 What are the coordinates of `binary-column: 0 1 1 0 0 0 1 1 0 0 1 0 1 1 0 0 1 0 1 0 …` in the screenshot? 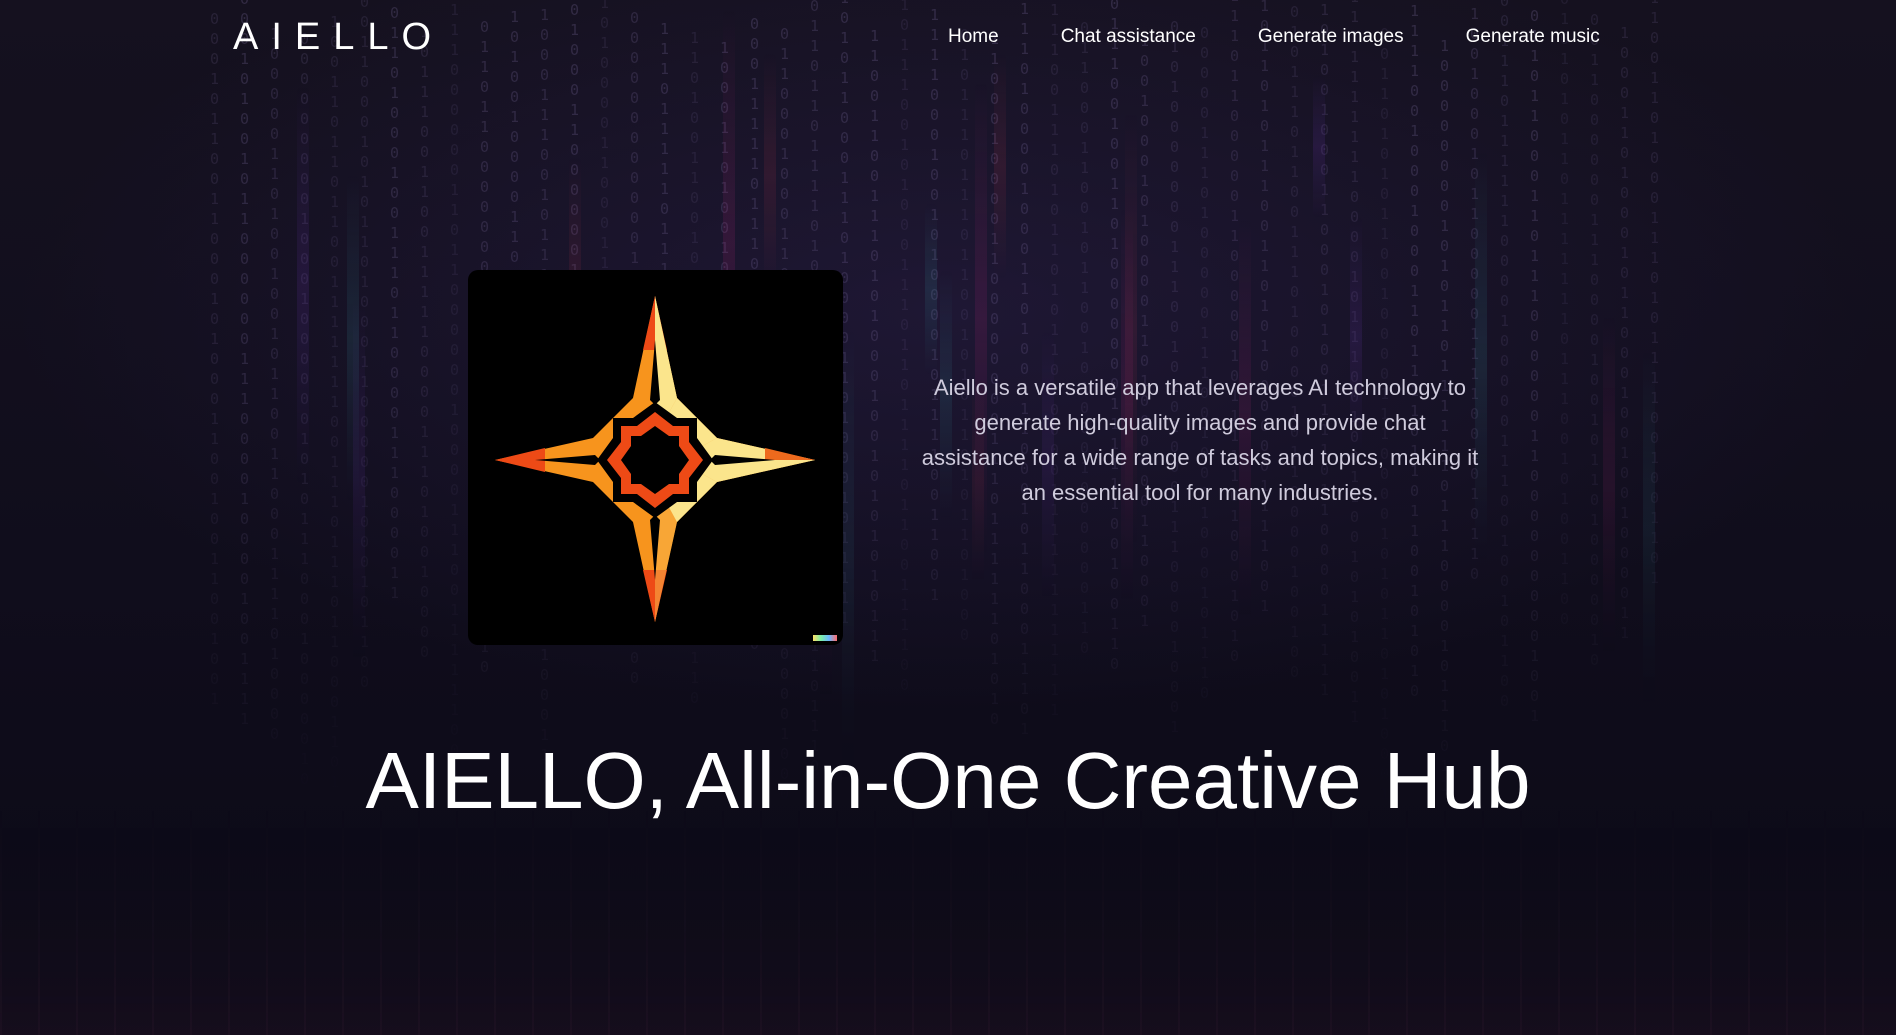 It's located at (1085, 338).